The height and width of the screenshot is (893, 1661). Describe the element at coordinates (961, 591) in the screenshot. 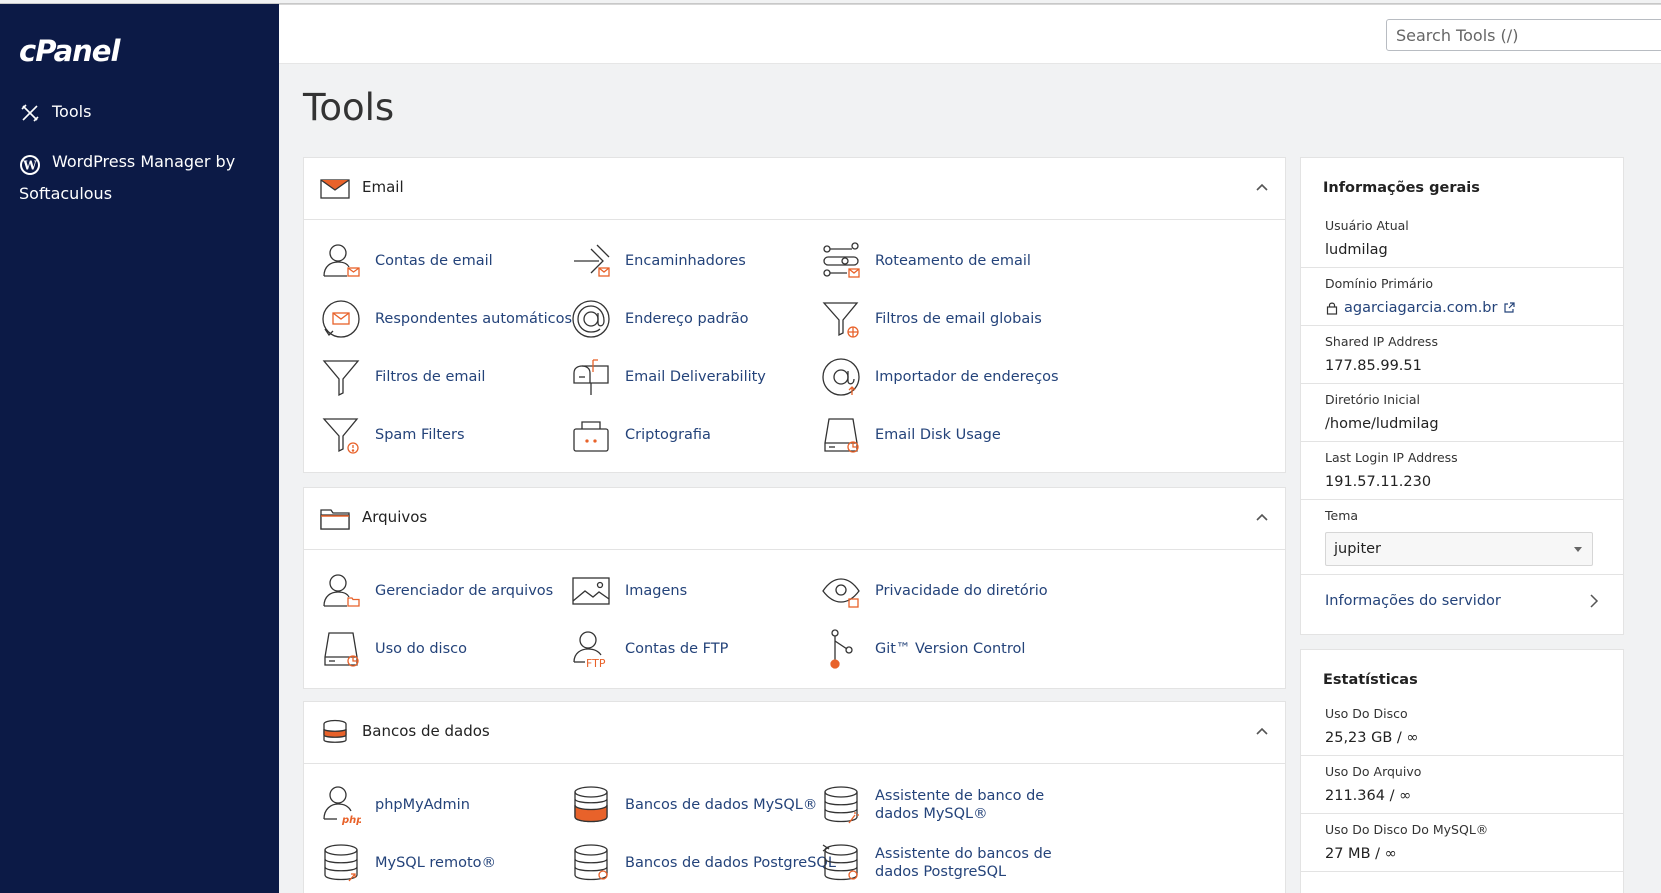

I see `tool-label: Privacidade do diretório` at that location.